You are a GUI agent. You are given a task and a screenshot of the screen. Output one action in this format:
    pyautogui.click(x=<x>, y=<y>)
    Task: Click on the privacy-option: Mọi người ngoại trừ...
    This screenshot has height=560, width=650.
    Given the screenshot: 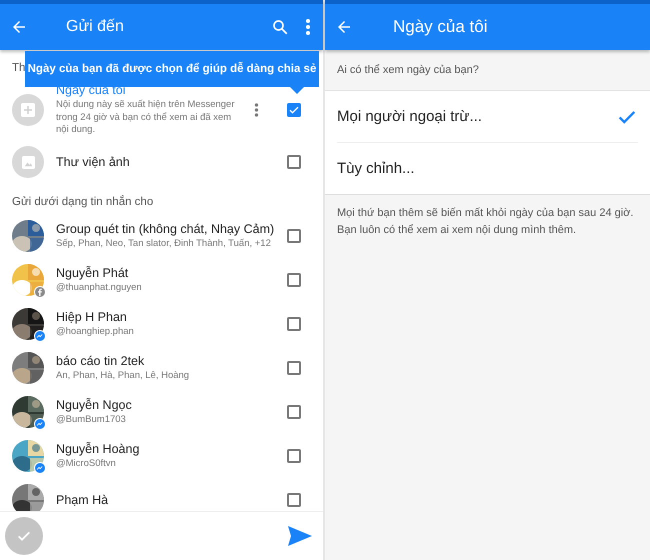 What is the action you would take?
    pyautogui.click(x=487, y=117)
    